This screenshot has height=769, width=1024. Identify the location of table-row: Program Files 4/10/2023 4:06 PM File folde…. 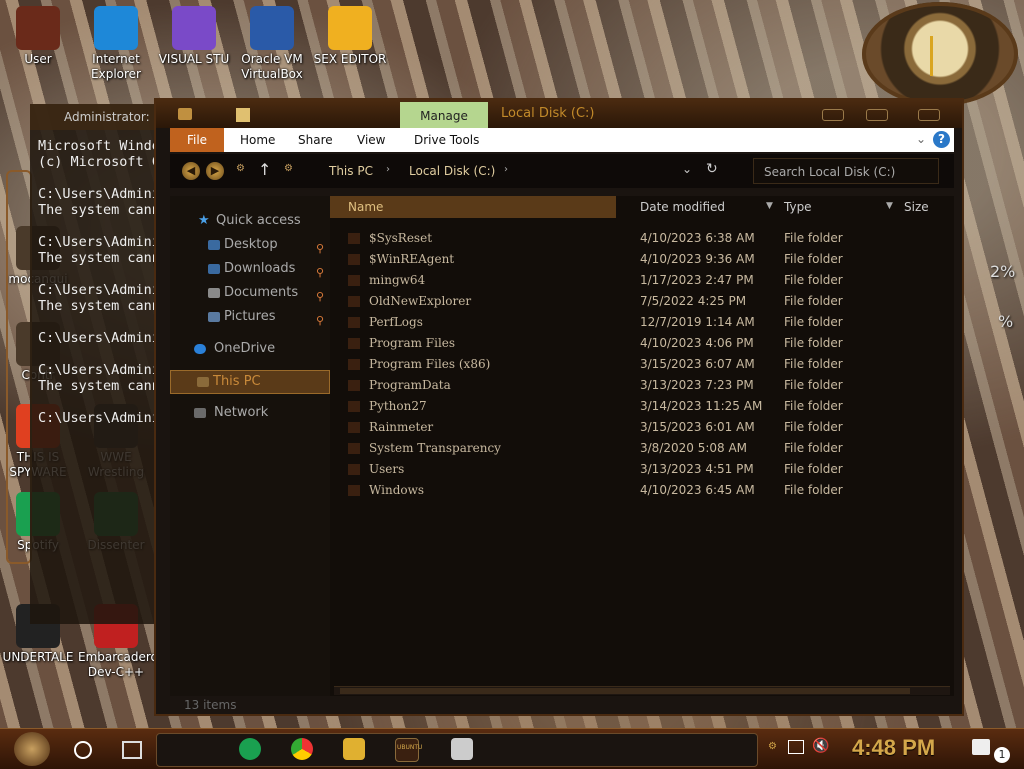
(640, 343).